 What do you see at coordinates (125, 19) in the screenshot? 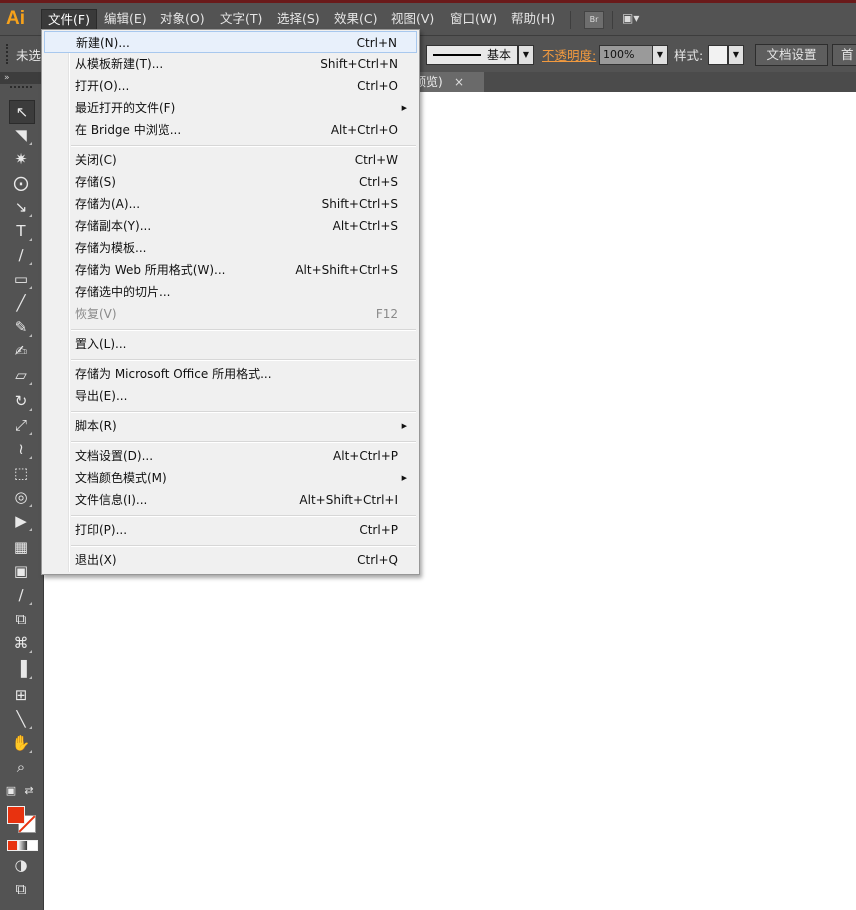
I see `menu-edit: 编辑(E)` at bounding box center [125, 19].